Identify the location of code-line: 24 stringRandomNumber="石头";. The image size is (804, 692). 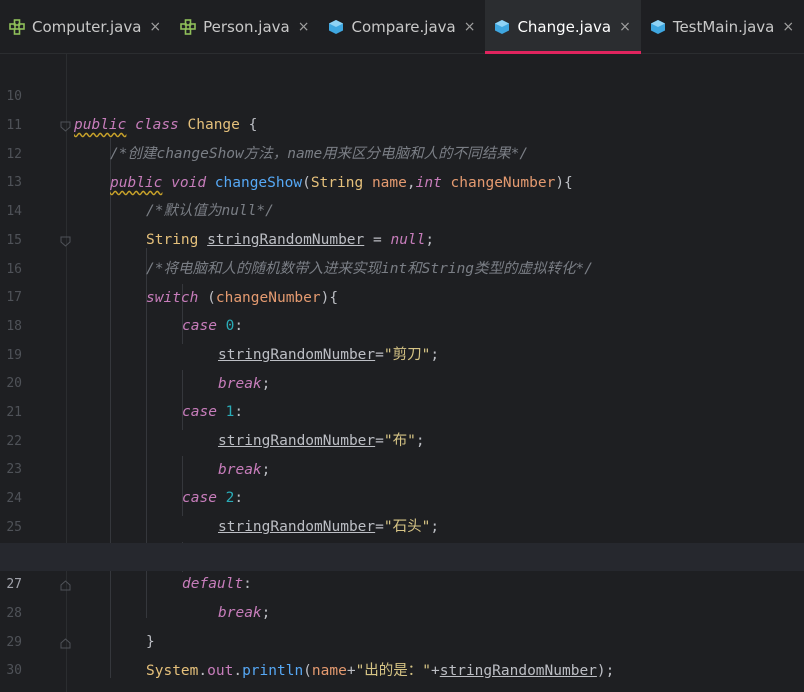
(402, 496).